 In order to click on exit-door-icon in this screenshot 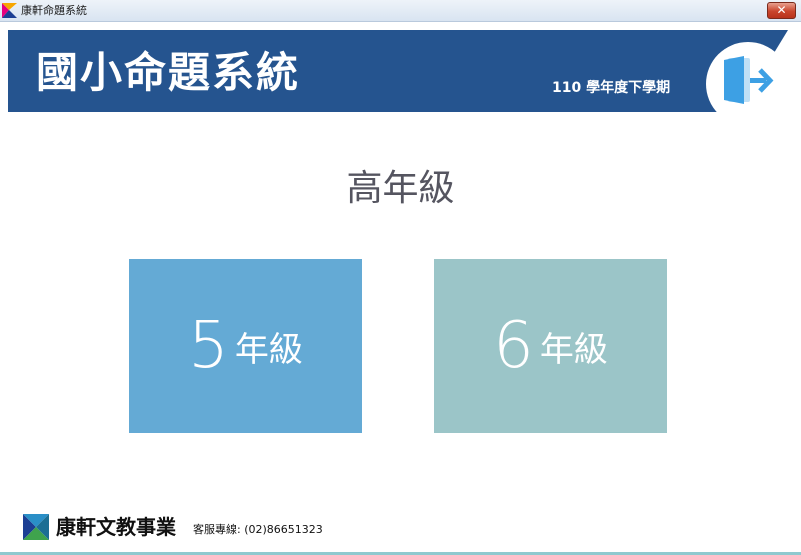, I will do `click(750, 80)`.